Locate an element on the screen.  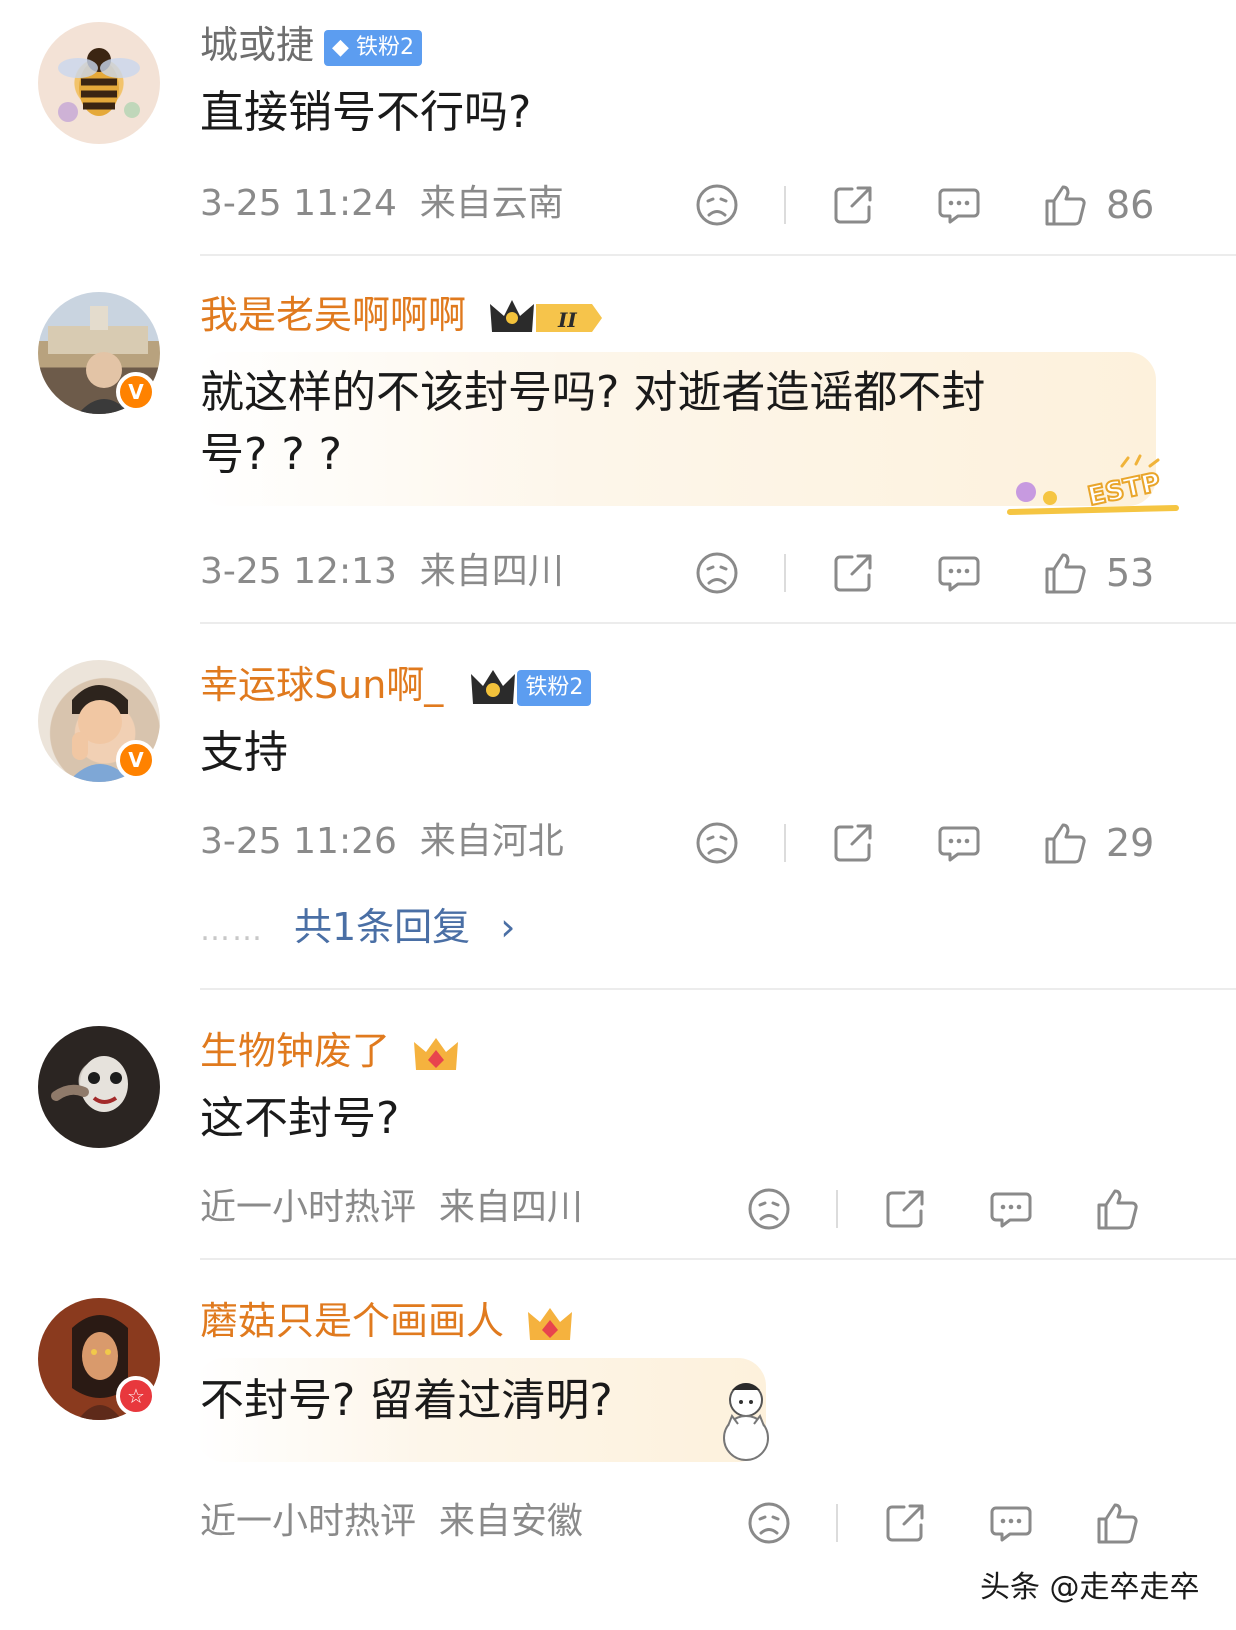
username: 蘑菇只是个画画人 is located at coordinates (387, 1321).